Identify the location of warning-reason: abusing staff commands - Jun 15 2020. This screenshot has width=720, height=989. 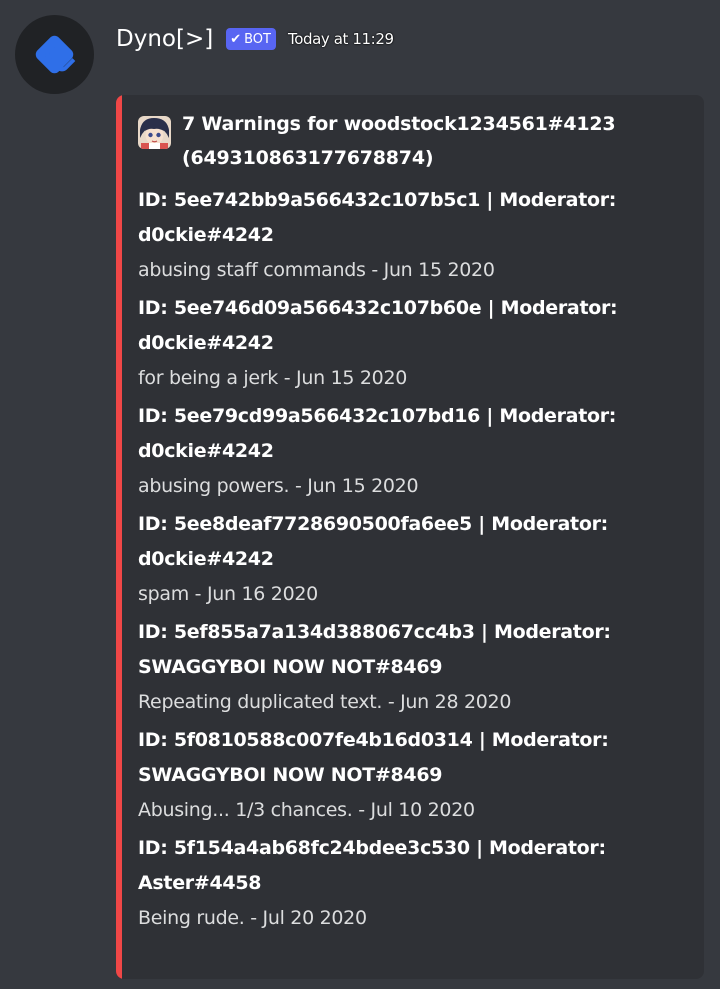
(316, 270).